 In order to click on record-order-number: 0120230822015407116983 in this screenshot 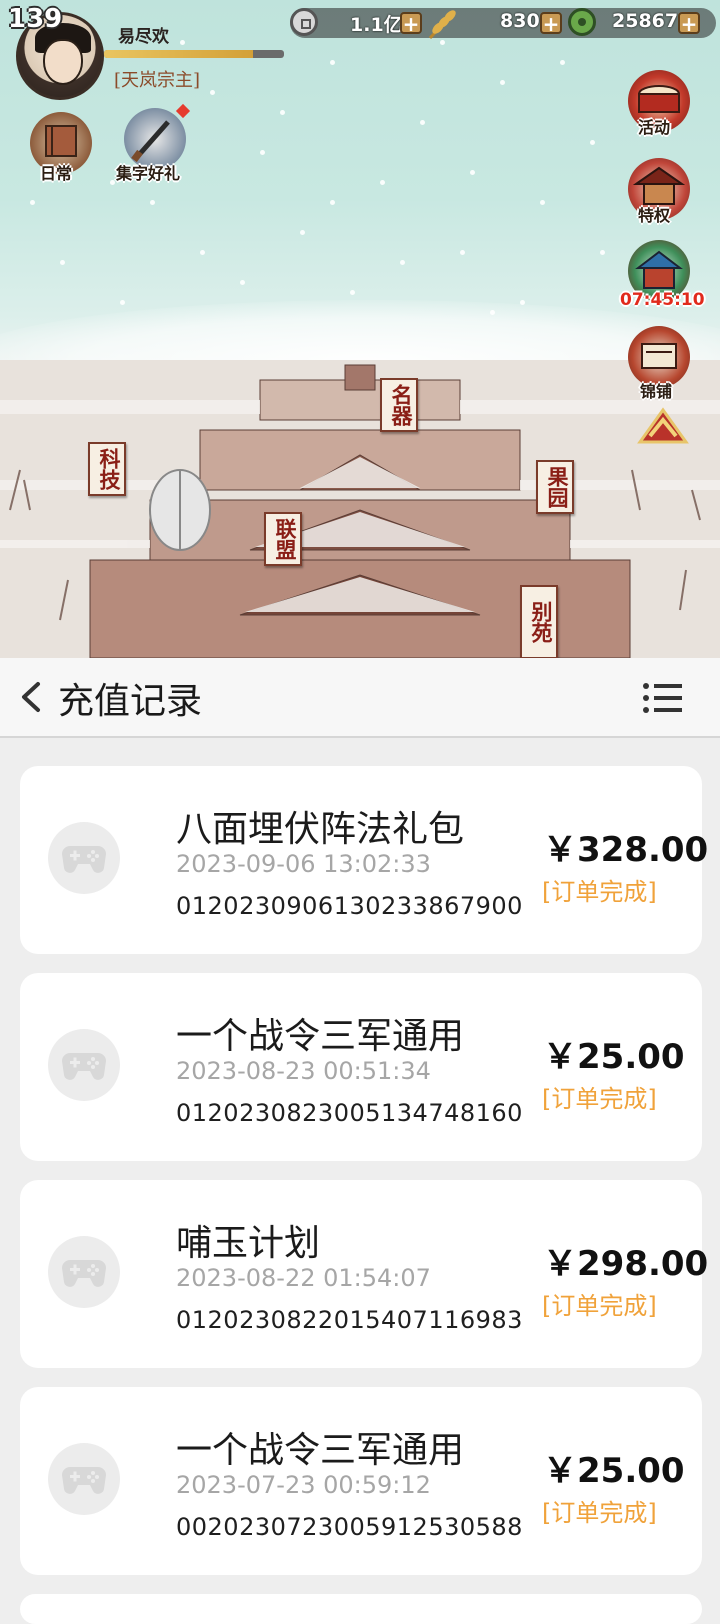, I will do `click(349, 1320)`.